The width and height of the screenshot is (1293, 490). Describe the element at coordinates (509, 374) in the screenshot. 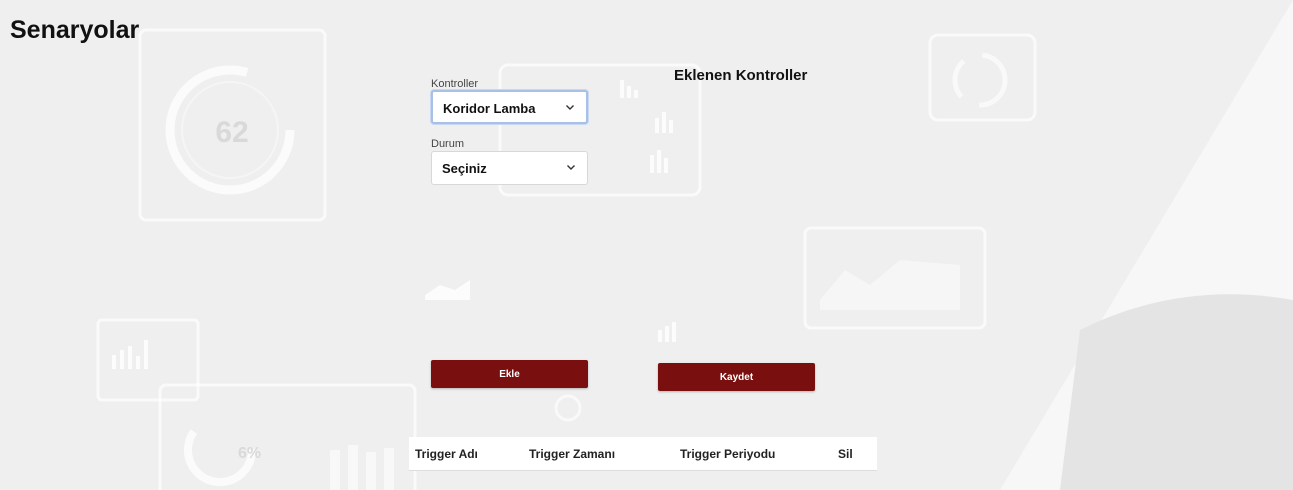

I see `add-button: Ekle` at that location.